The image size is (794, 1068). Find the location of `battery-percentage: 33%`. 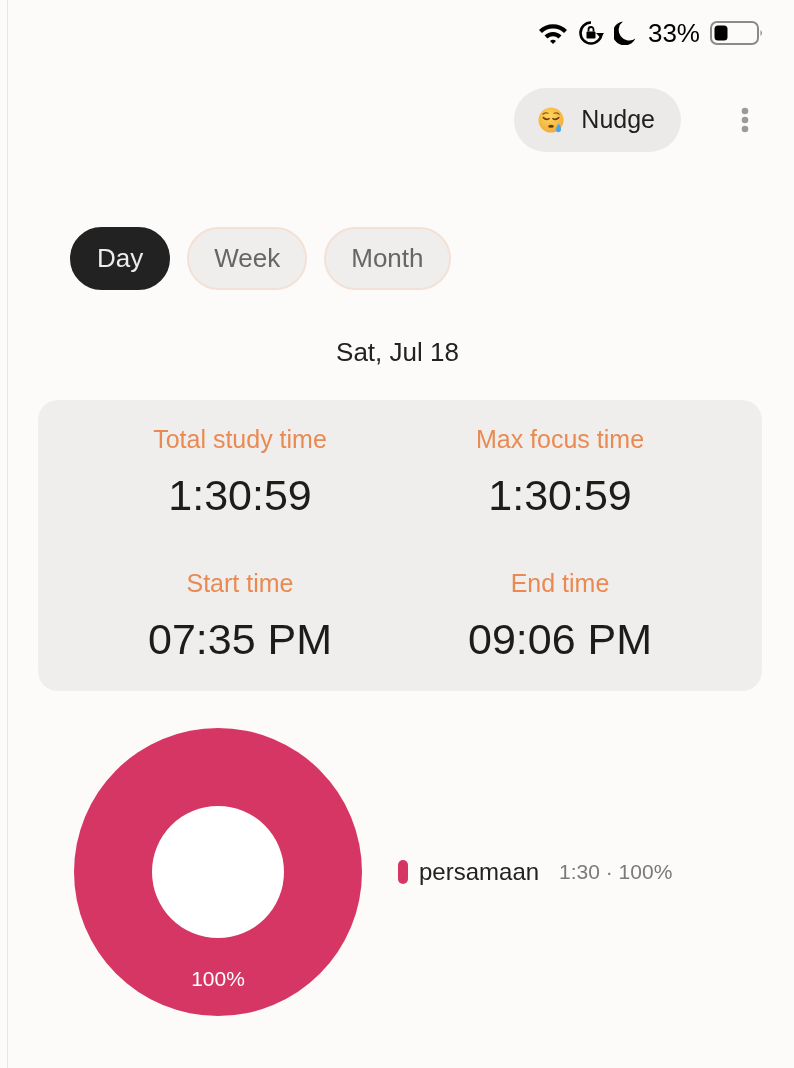

battery-percentage: 33% is located at coordinates (673, 33).